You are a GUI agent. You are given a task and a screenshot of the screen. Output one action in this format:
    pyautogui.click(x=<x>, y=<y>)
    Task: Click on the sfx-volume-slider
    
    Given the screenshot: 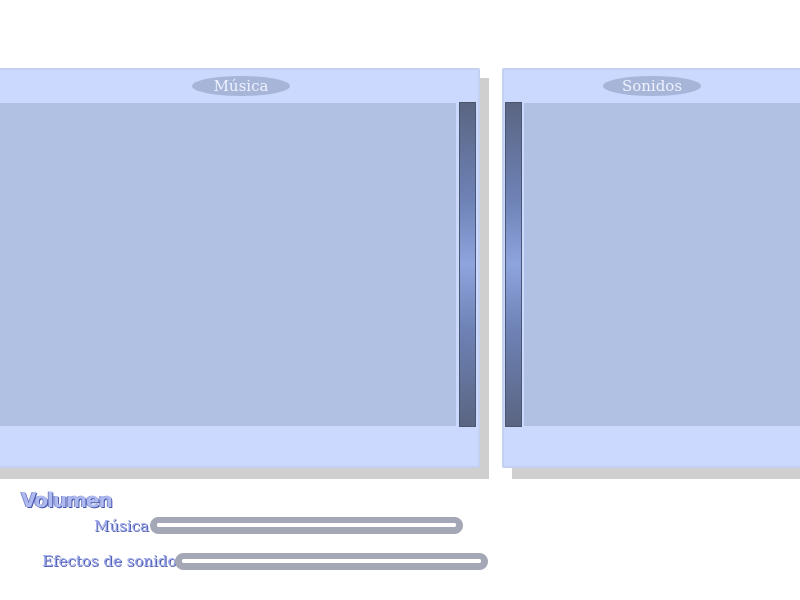 What is the action you would take?
    pyautogui.click(x=331, y=561)
    